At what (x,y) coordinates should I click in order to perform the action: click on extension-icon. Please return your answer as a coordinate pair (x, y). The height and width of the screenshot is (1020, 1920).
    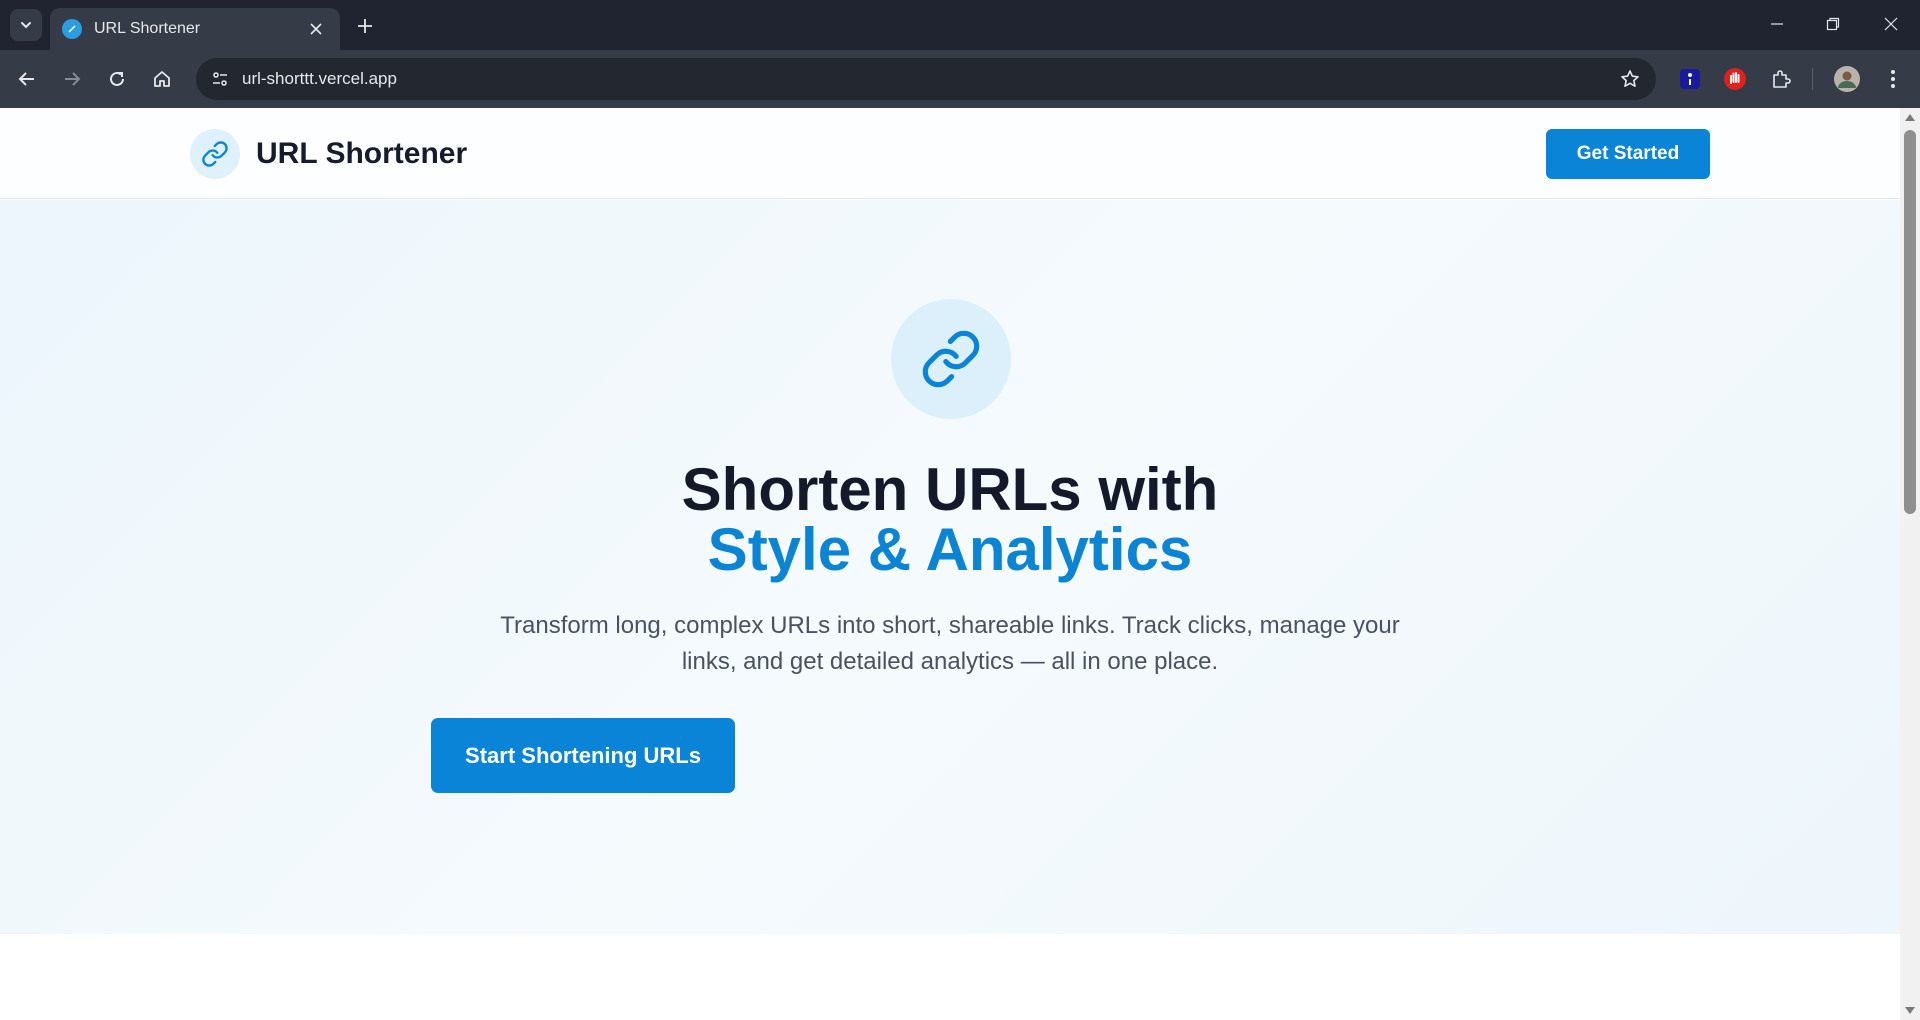
    Looking at the image, I should click on (1690, 79).